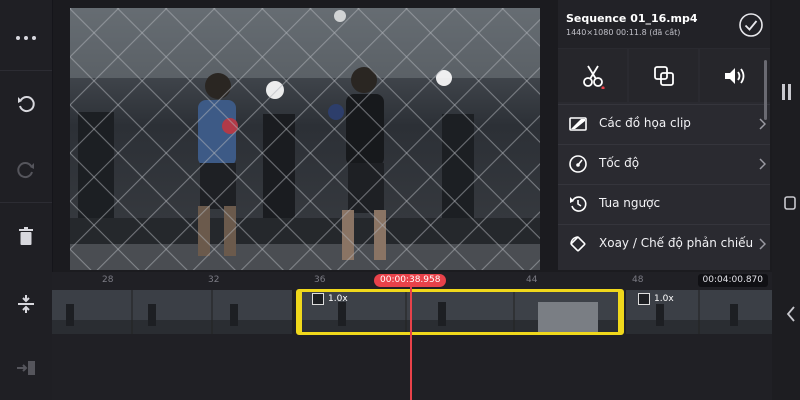 This screenshot has height=400, width=800. Describe the element at coordinates (644, 299) in the screenshot. I see `clip-type-icon` at that location.